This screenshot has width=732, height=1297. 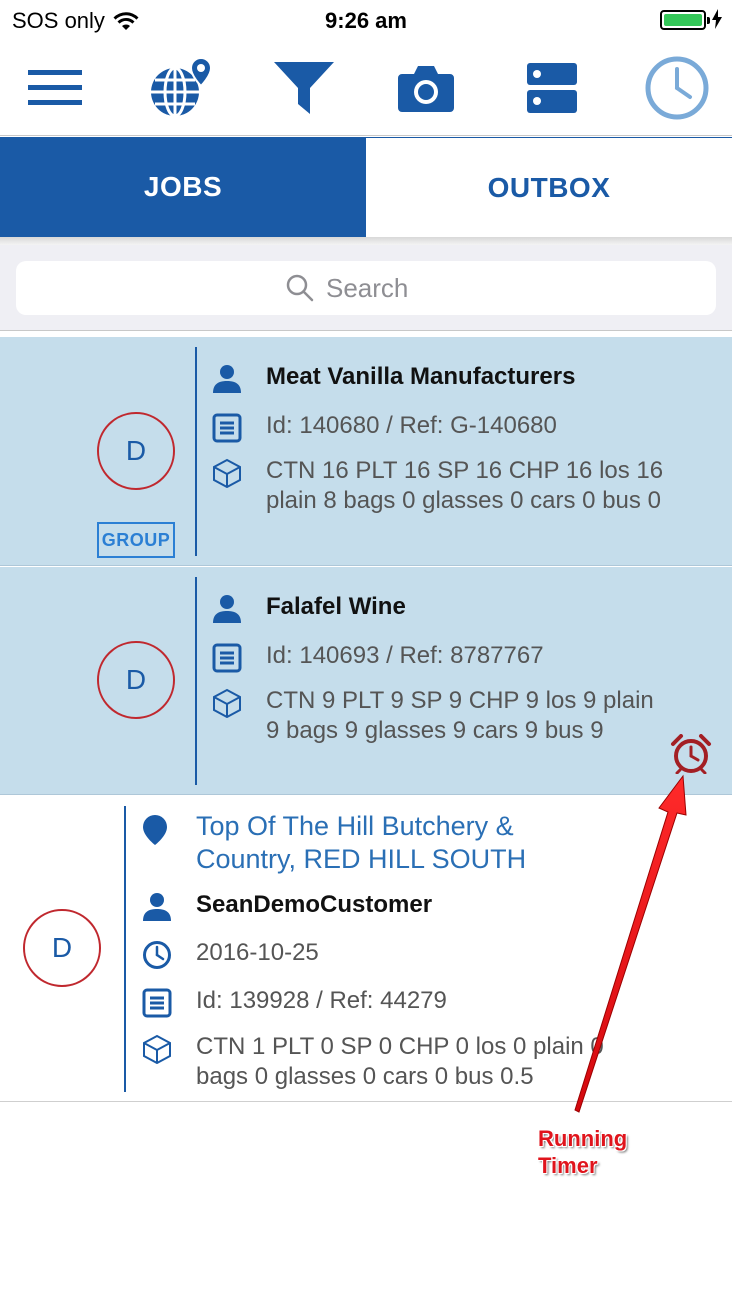 I want to click on job-id-ref: Id: 139928 / Ref: 44279, so click(x=321, y=1000).